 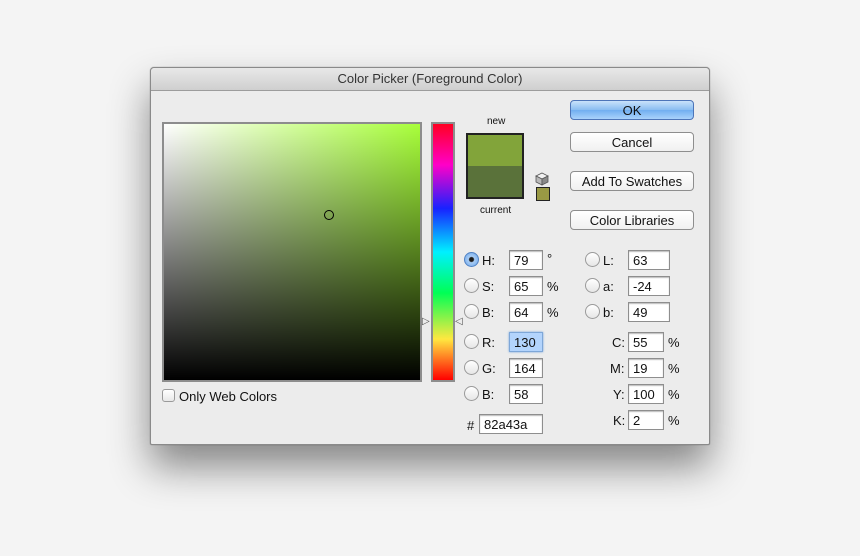 What do you see at coordinates (488, 342) in the screenshot?
I see `red-label: R:` at bounding box center [488, 342].